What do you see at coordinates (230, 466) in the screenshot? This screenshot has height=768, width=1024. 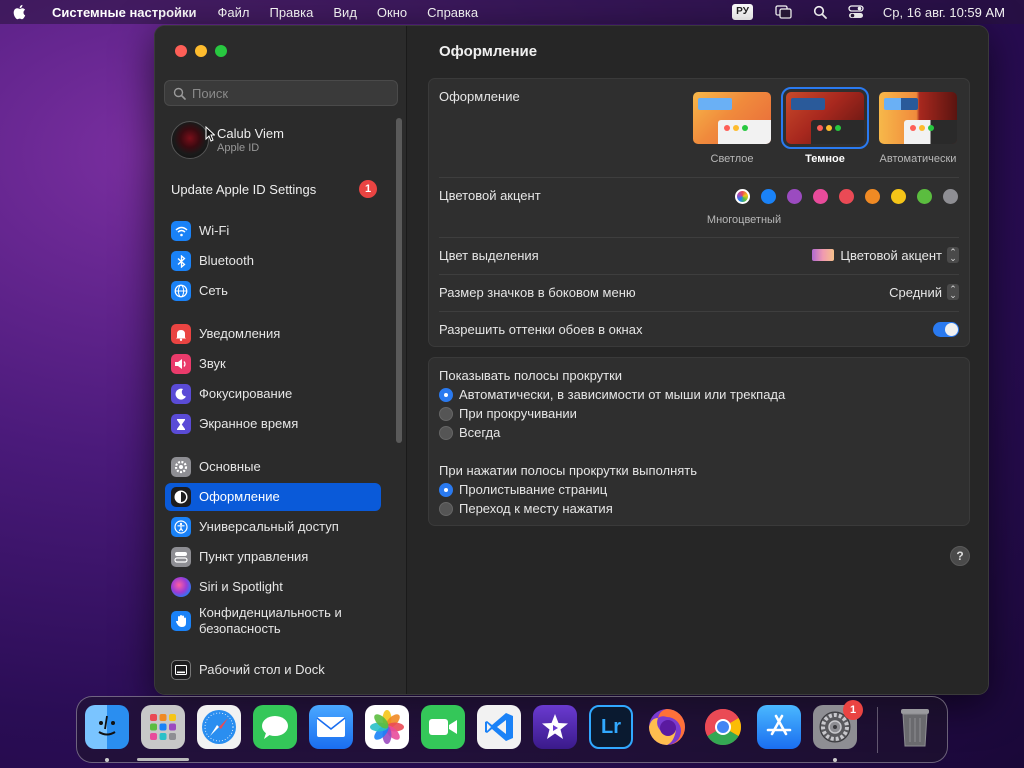 I see `sidebar-item-label: Основные` at bounding box center [230, 466].